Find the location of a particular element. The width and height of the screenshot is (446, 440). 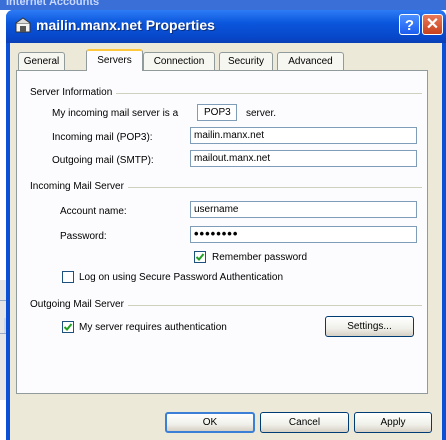

server-information-heading: Server Information is located at coordinates (73, 92).